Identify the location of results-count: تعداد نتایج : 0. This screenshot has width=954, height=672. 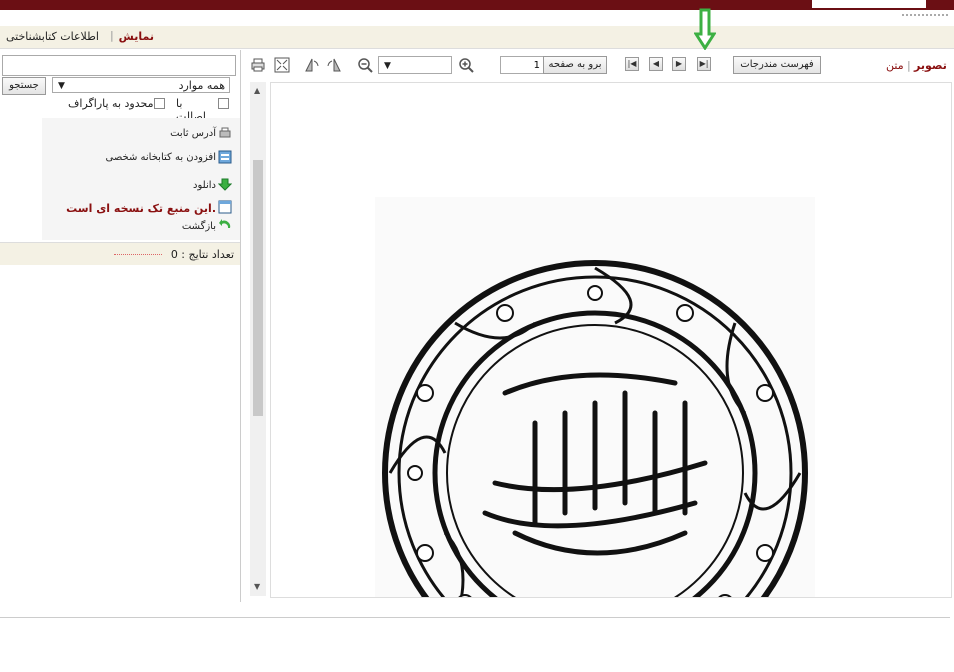
(202, 254).